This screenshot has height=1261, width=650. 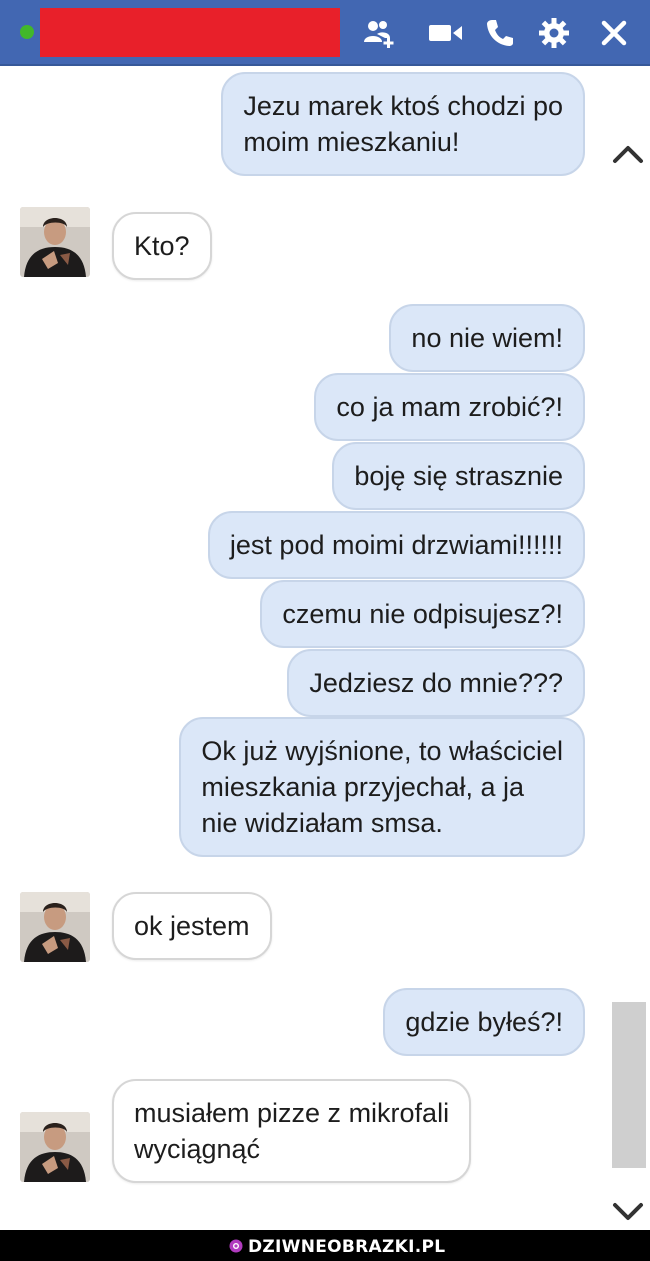 I want to click on message-text-line: nie widziałam smsa., so click(x=322, y=823).